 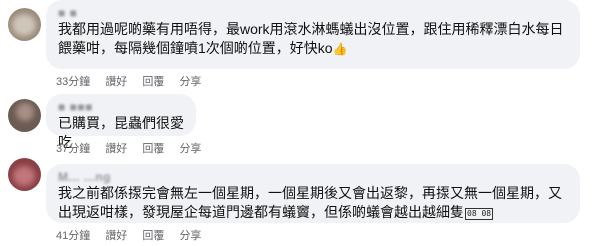 What do you see at coordinates (73, 236) in the screenshot?
I see `comment-time: 41分鐘` at bounding box center [73, 236].